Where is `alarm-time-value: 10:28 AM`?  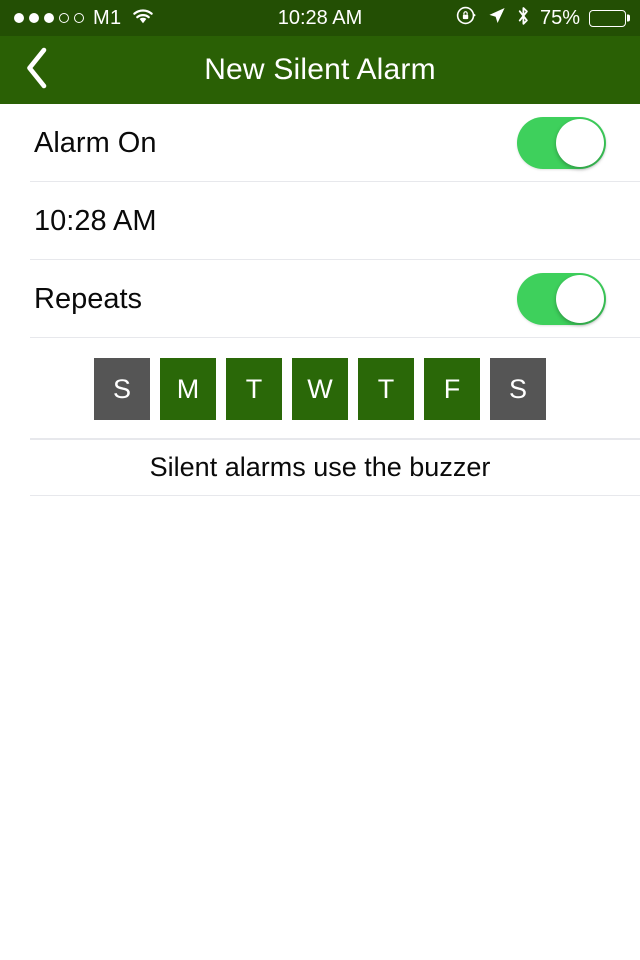 alarm-time-value: 10:28 AM is located at coordinates (95, 220).